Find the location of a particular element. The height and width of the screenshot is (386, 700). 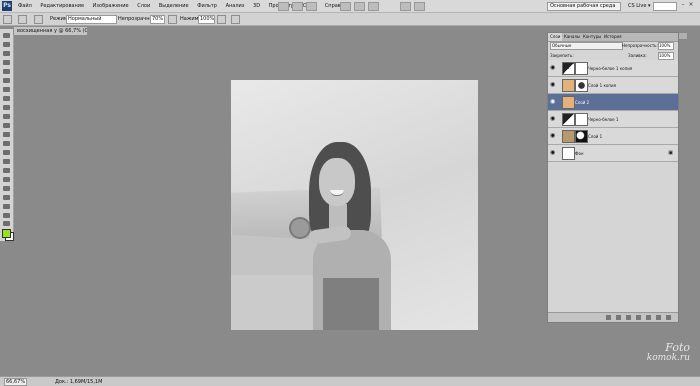

layer-row: ◉ Слой 1 is located at coordinates (613, 136).